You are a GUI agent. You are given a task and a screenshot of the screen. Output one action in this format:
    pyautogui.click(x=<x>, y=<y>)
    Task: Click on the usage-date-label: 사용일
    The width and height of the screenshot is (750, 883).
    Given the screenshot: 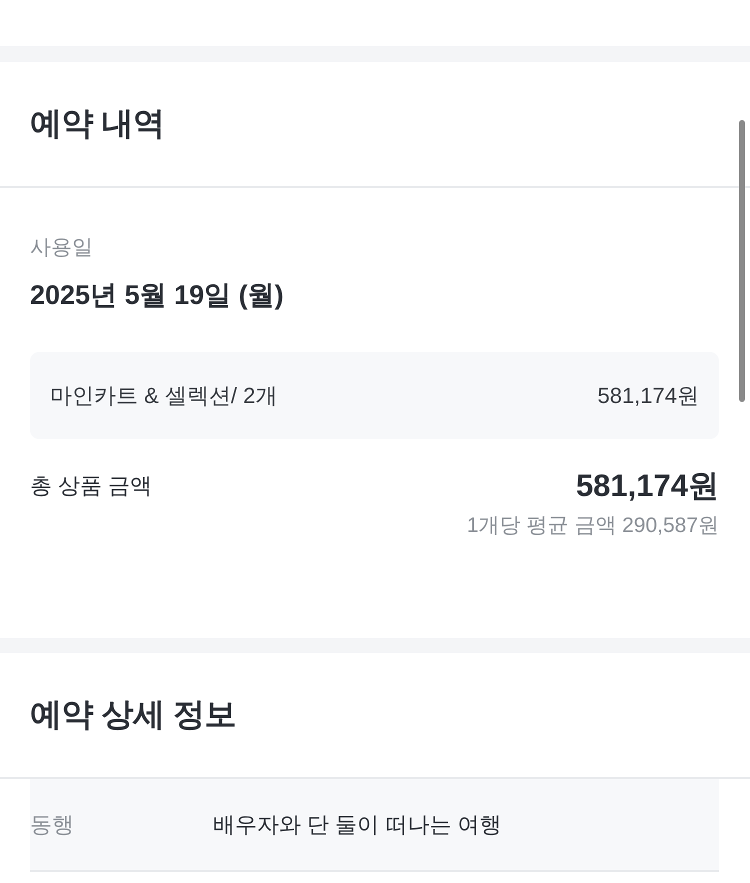 What is the action you would take?
    pyautogui.click(x=61, y=248)
    